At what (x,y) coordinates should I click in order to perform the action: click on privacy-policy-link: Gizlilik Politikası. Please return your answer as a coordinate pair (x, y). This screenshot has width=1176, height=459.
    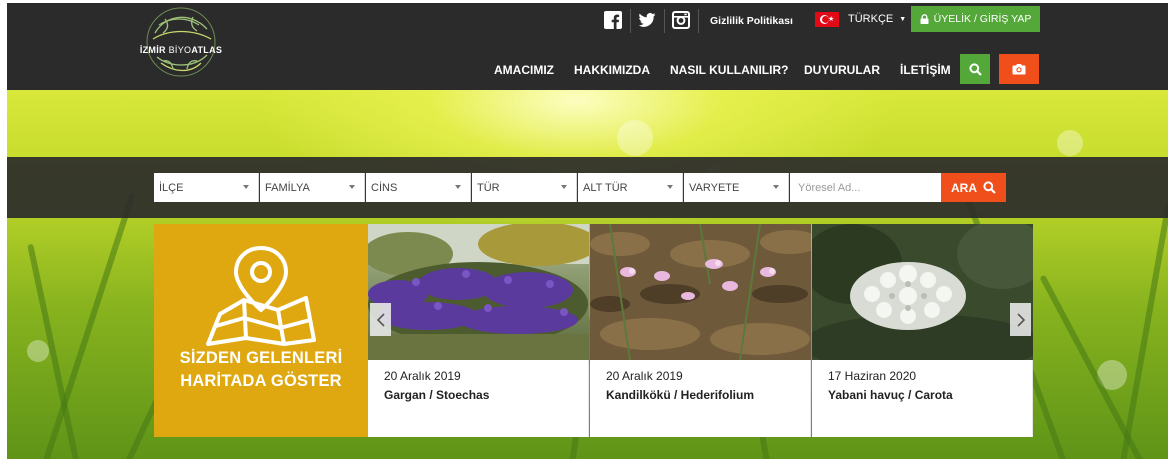
    Looking at the image, I should click on (751, 21).